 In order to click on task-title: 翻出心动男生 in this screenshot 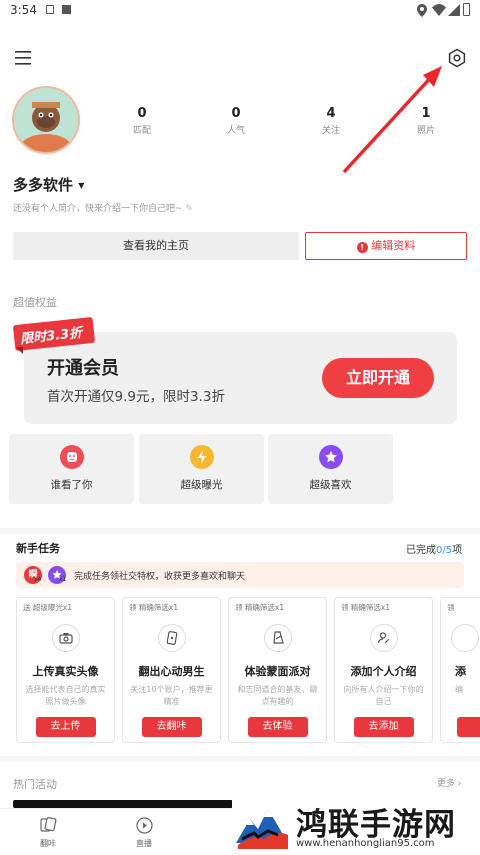, I will do `click(171, 671)`.